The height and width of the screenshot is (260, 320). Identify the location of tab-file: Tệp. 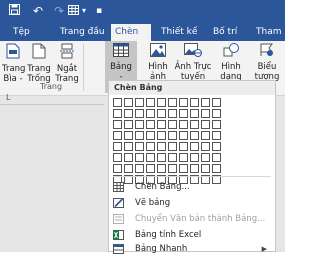
(21, 32).